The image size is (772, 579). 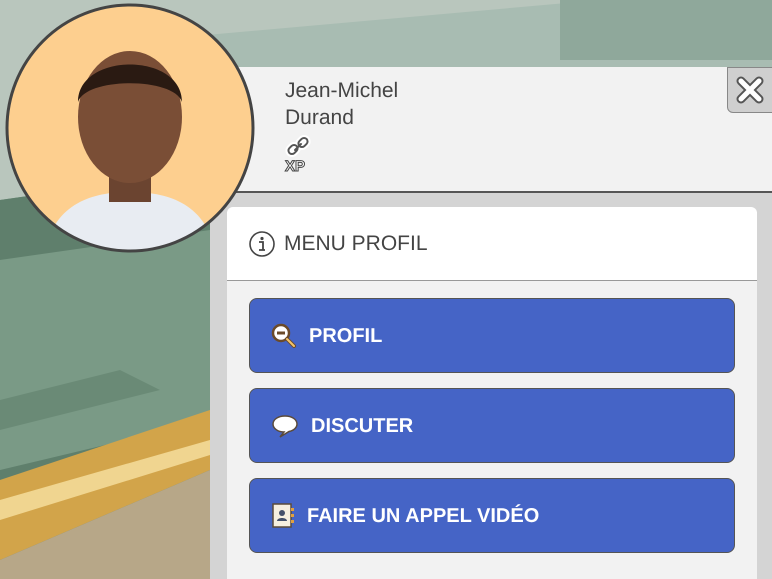 What do you see at coordinates (283, 515) in the screenshot?
I see `address-book-icon` at bounding box center [283, 515].